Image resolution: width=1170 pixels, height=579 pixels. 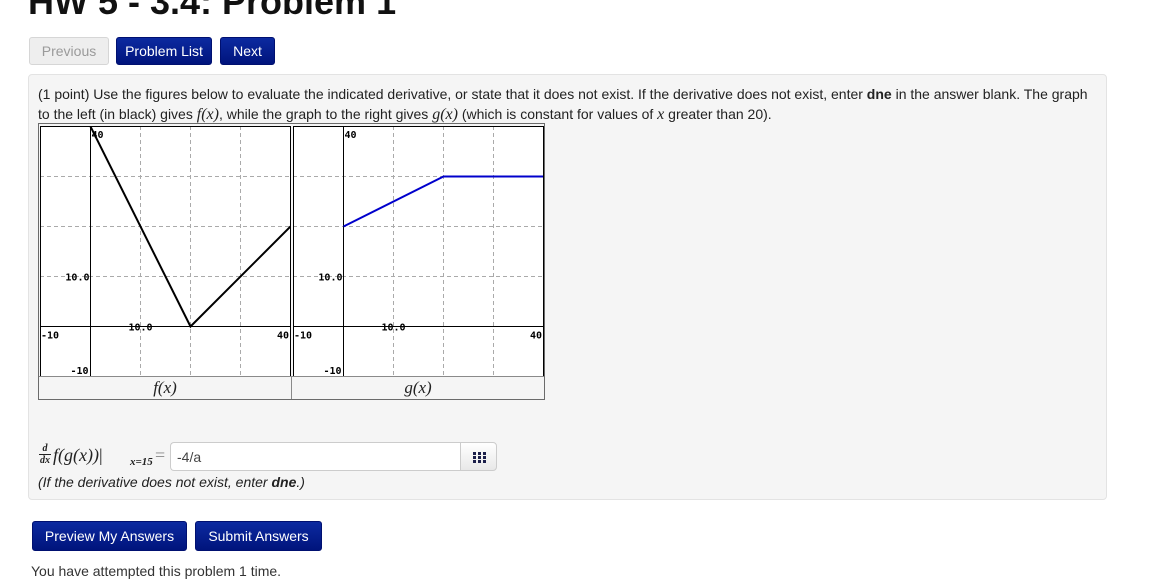 What do you see at coordinates (155, 482) in the screenshot?
I see `hint-prefix: (If the derivative does not exist, enter` at bounding box center [155, 482].